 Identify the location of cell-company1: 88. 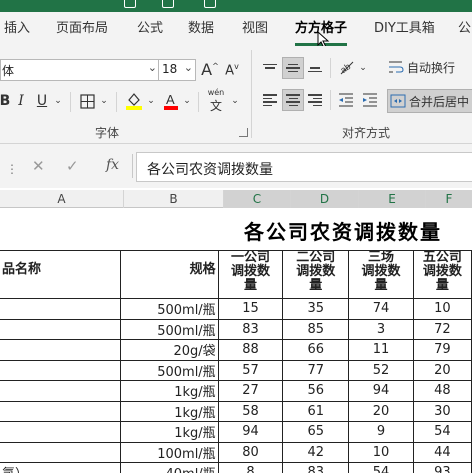
(250, 350).